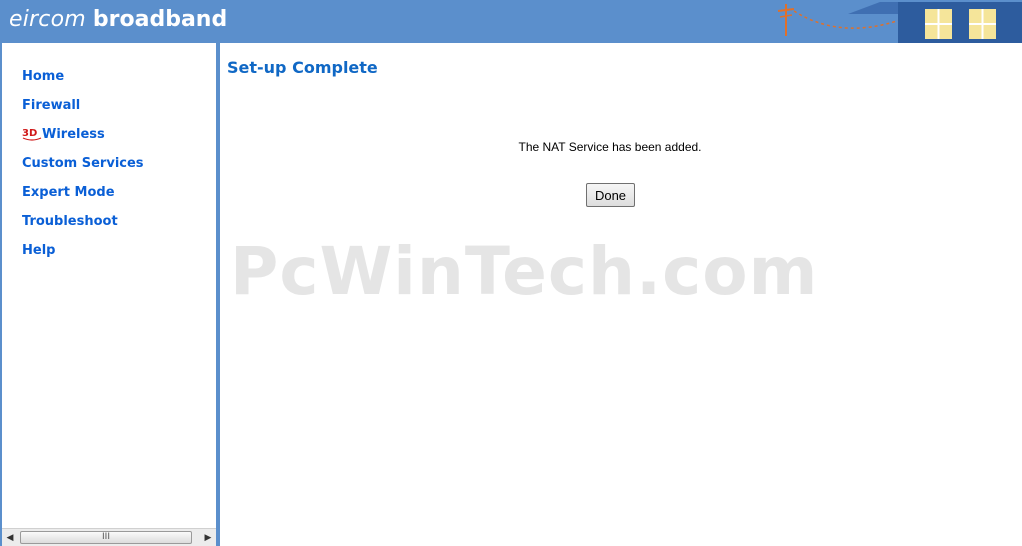 This screenshot has height=546, width=1022. I want to click on nav-item-label: Help, so click(39, 250).